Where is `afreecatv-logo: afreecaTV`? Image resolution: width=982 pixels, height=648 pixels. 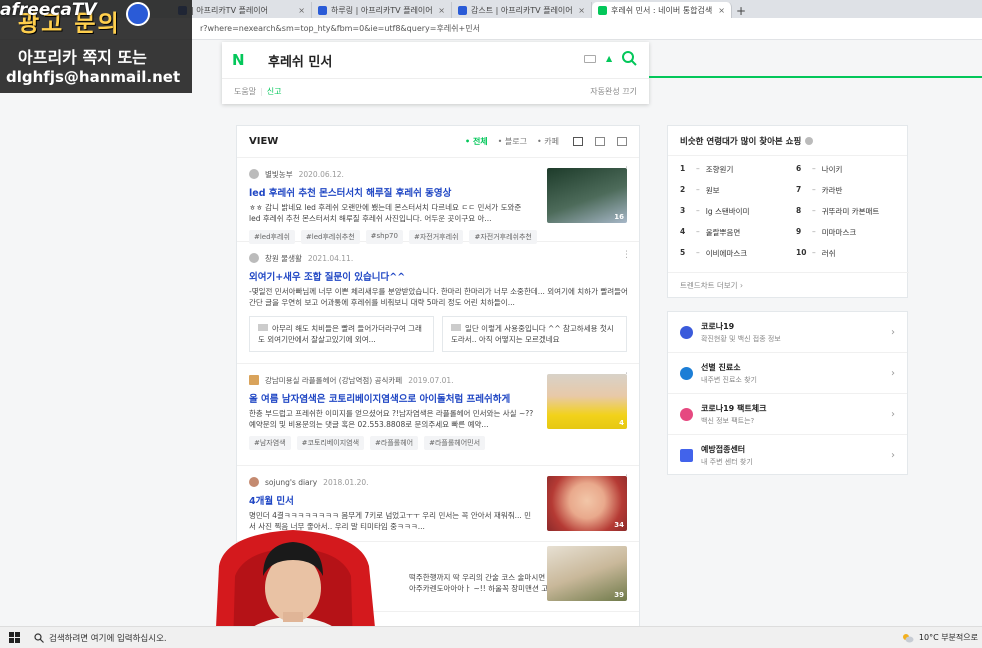 afreecatv-logo: afreecaTV is located at coordinates (48, 10).